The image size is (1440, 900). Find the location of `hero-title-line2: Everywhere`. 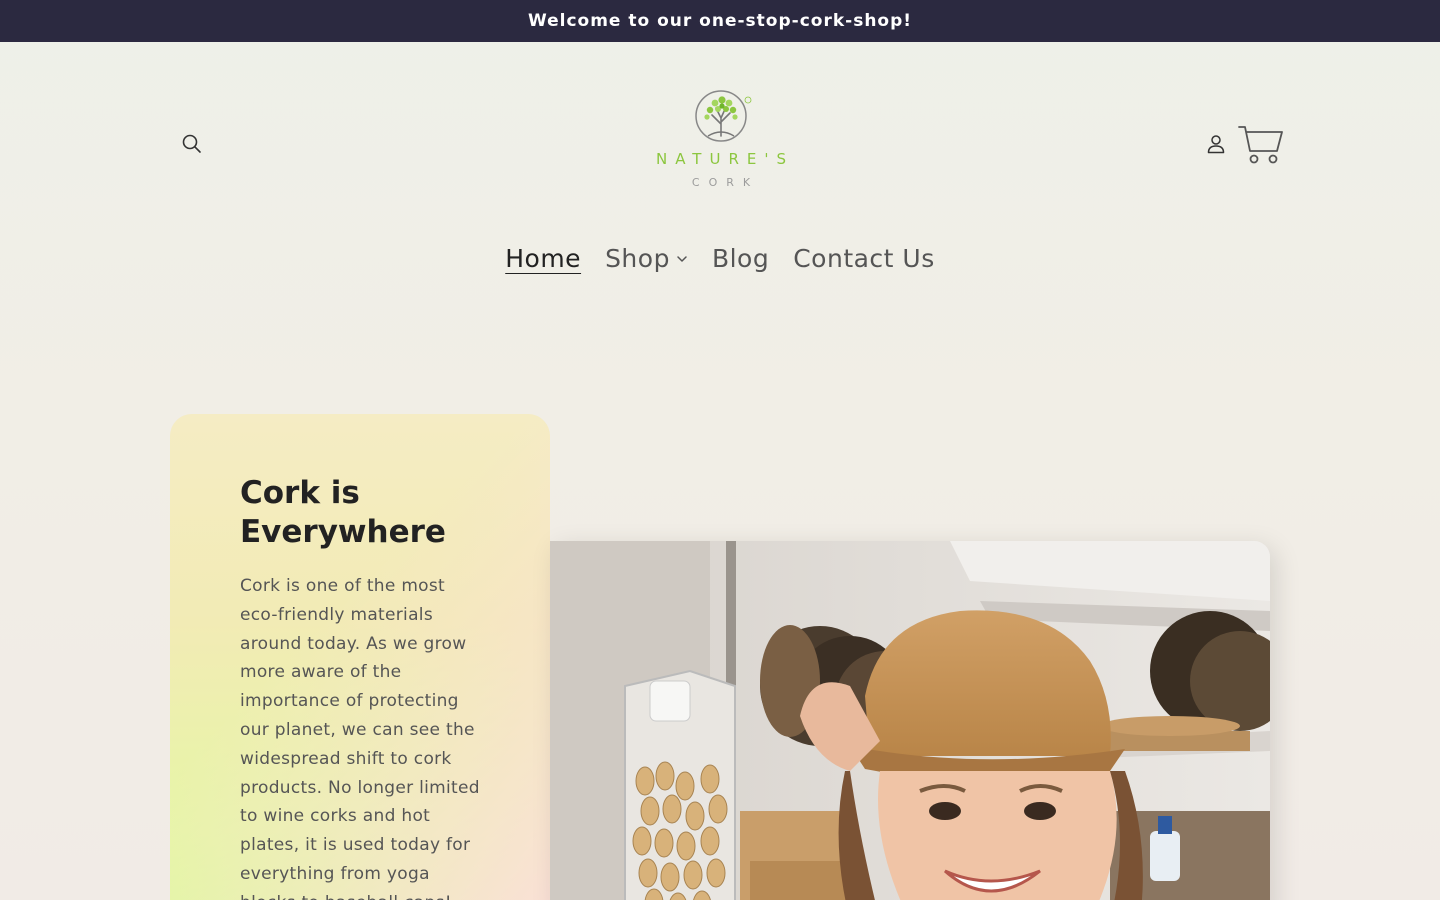

hero-title-line2: Everywhere is located at coordinates (343, 532).